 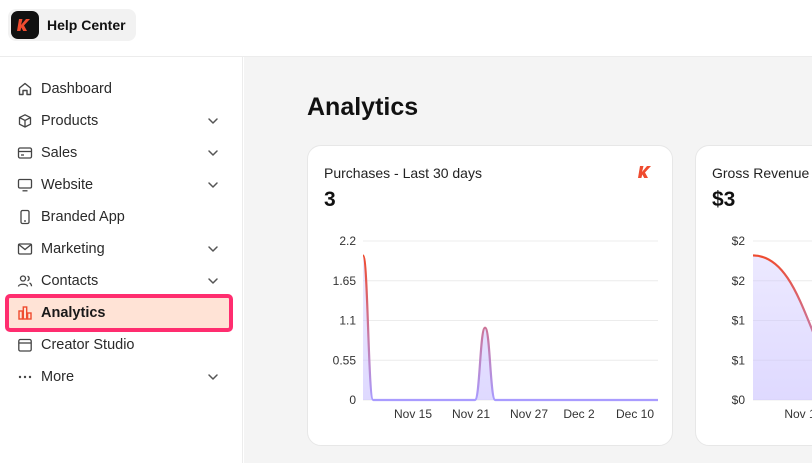 I want to click on y-tick-label: 1.65, so click(x=345, y=281).